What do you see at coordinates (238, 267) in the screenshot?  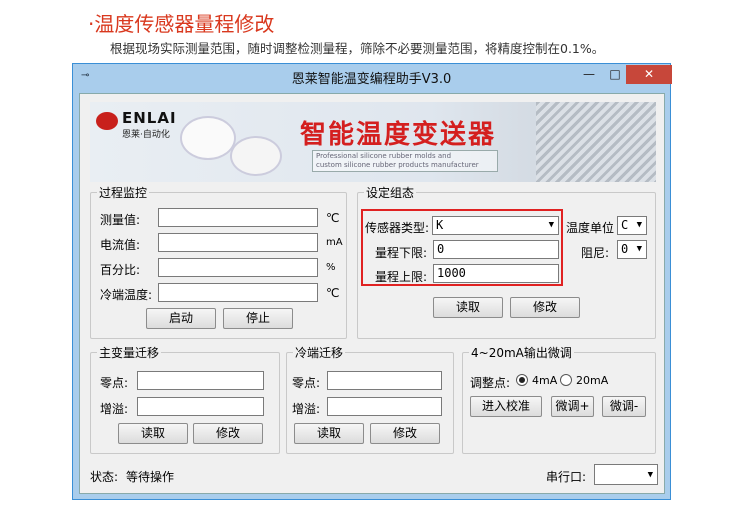 I see `percent-field` at bounding box center [238, 267].